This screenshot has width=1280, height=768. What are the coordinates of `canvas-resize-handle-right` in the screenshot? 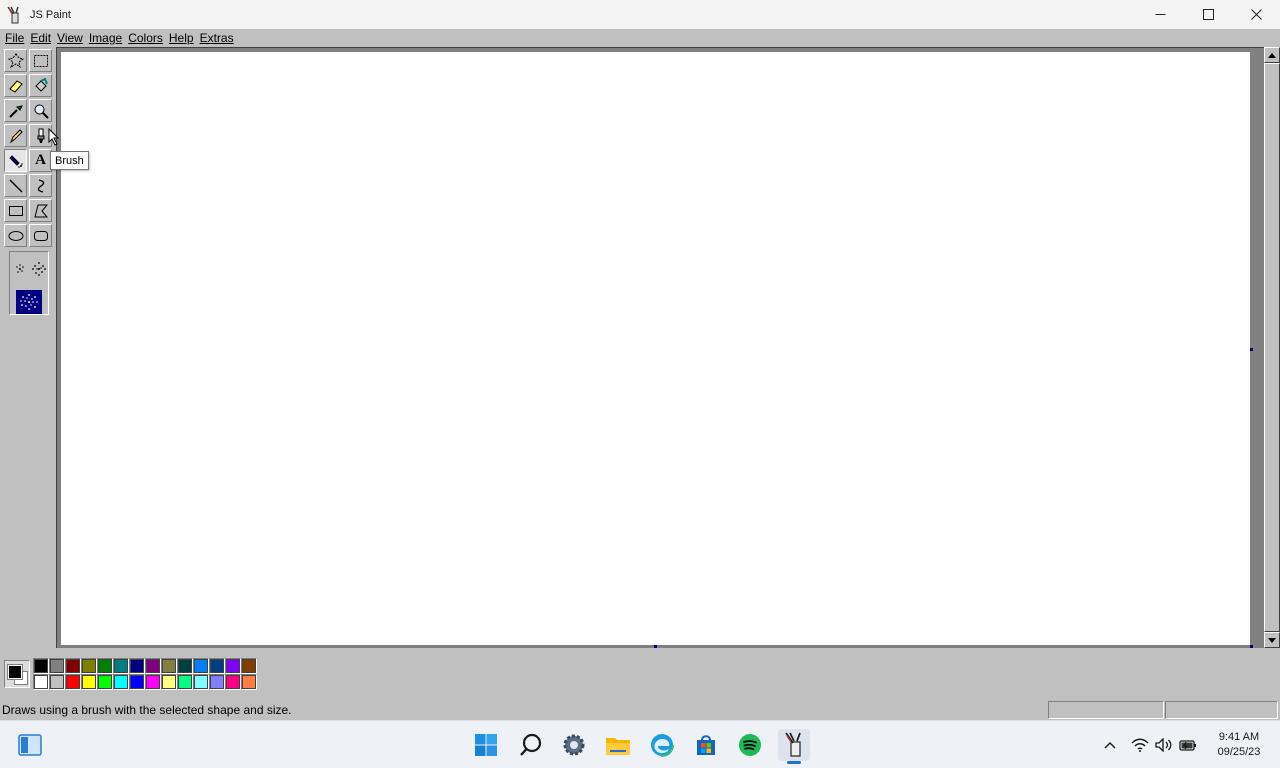 It's located at (1251, 349).